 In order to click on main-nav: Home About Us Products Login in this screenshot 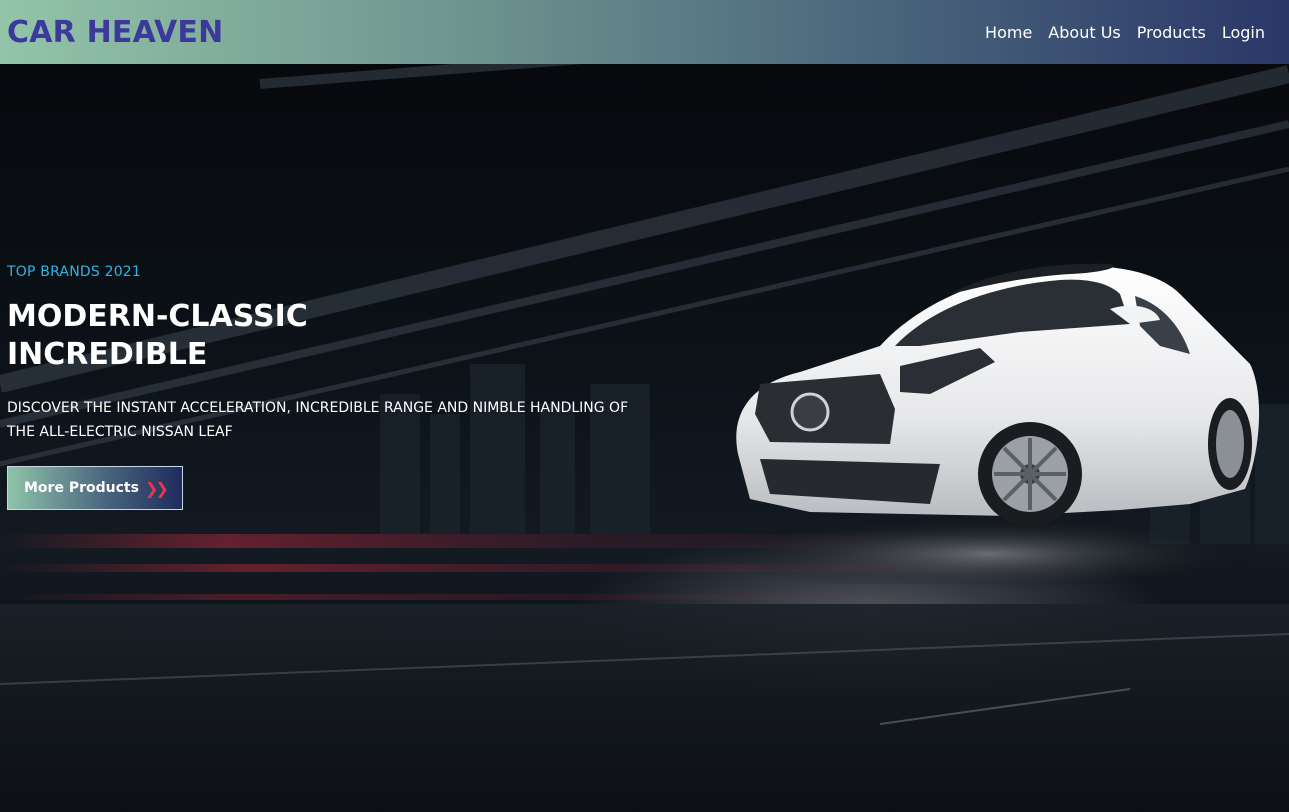, I will do `click(1125, 32)`.